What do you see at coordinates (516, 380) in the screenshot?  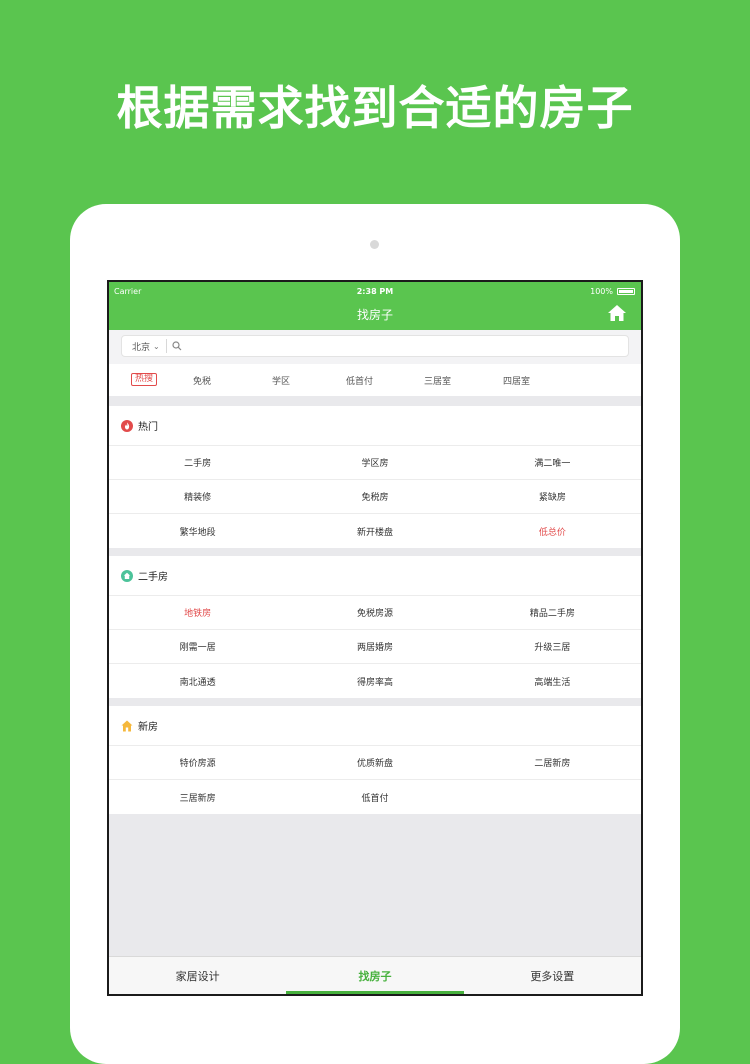 I see `filter-item: 四居室` at bounding box center [516, 380].